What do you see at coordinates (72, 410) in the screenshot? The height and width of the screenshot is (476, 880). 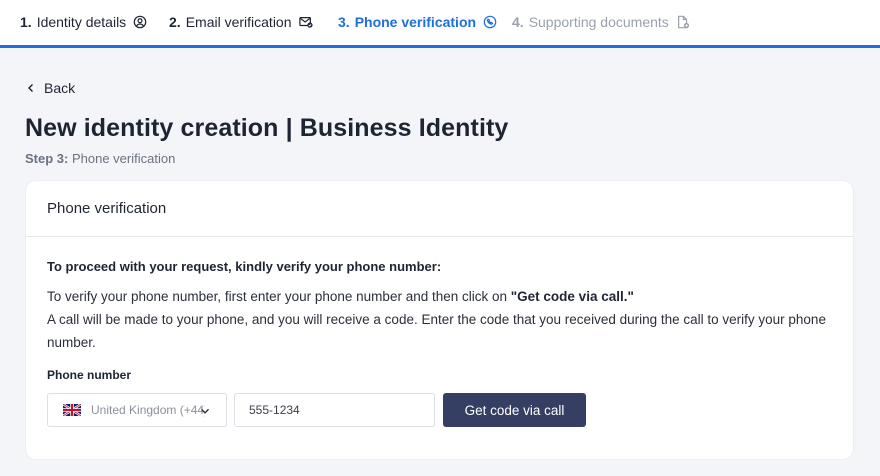 I see `uk-flag-icon` at bounding box center [72, 410].